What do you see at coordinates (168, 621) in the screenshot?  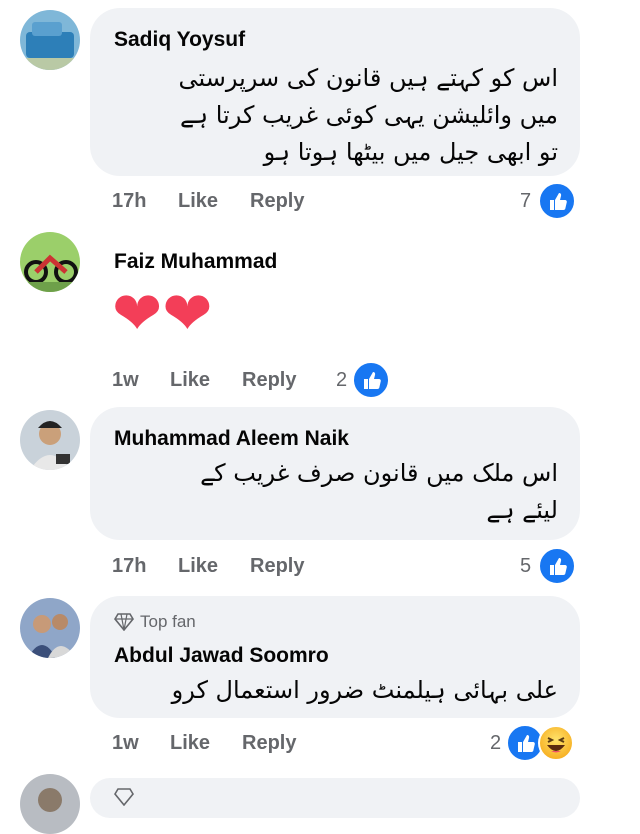 I see `top-fan-label: Top fan` at bounding box center [168, 621].